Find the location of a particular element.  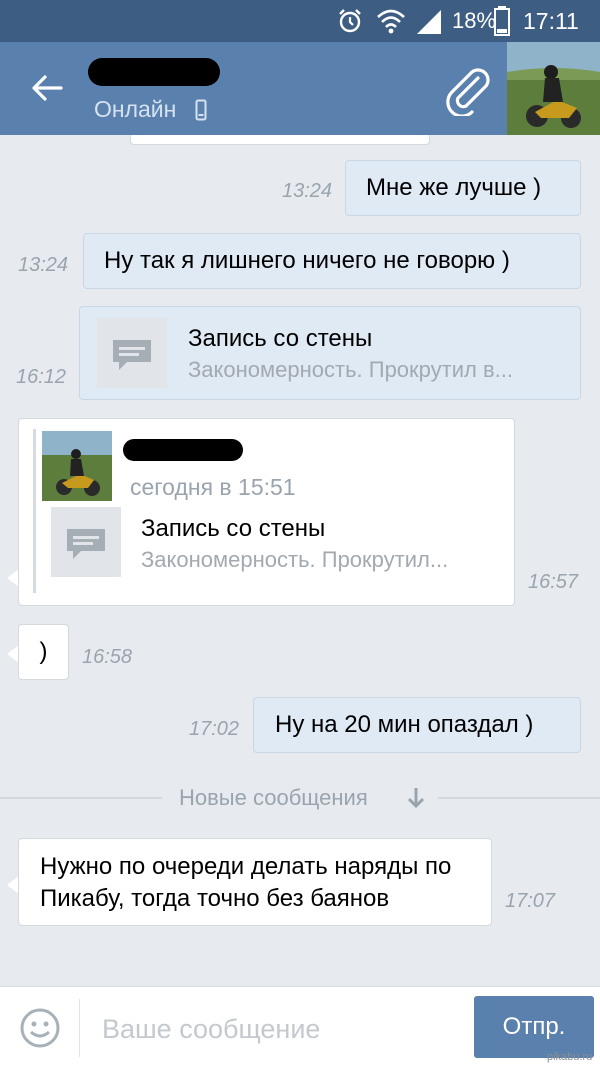

message-time: 17:02 is located at coordinates (214, 729).